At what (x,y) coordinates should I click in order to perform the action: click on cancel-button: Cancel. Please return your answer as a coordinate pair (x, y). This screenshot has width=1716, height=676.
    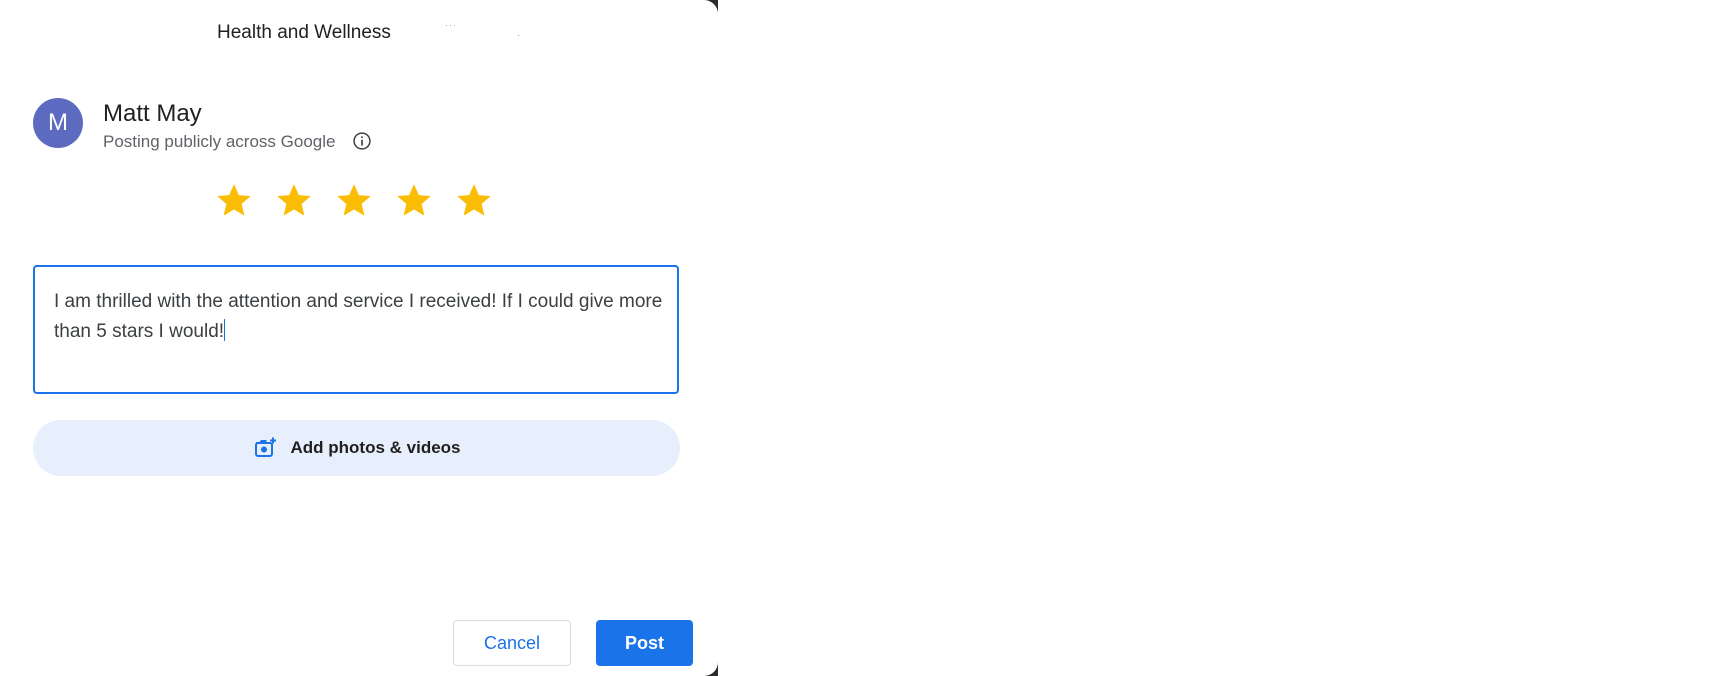
    Looking at the image, I should click on (512, 643).